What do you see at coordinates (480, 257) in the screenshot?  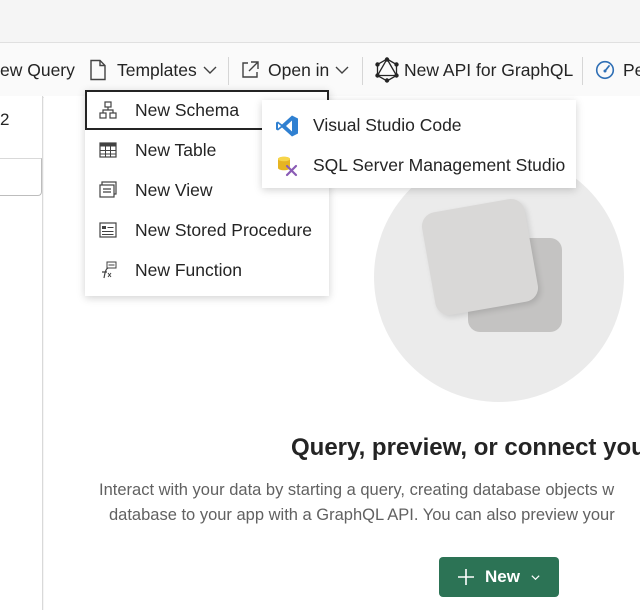 I see `illustration-front-square` at bounding box center [480, 257].